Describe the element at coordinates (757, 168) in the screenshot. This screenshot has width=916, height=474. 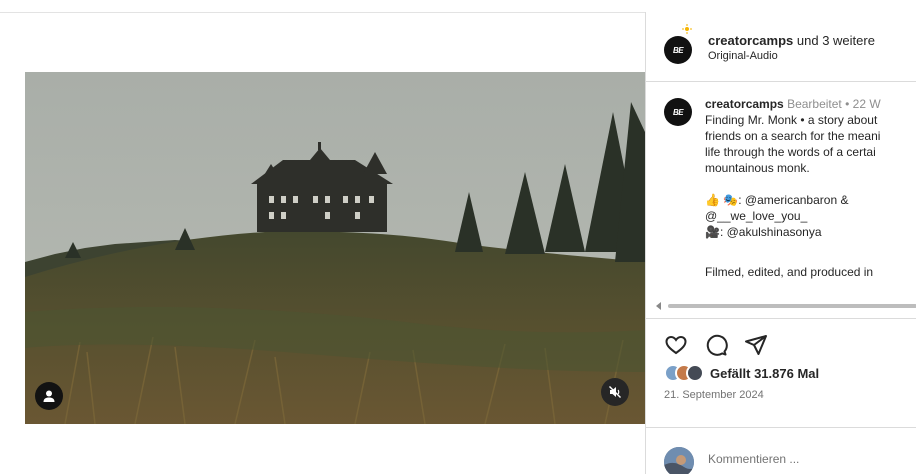
I see `caption-text-line: mountainous monk.` at that location.